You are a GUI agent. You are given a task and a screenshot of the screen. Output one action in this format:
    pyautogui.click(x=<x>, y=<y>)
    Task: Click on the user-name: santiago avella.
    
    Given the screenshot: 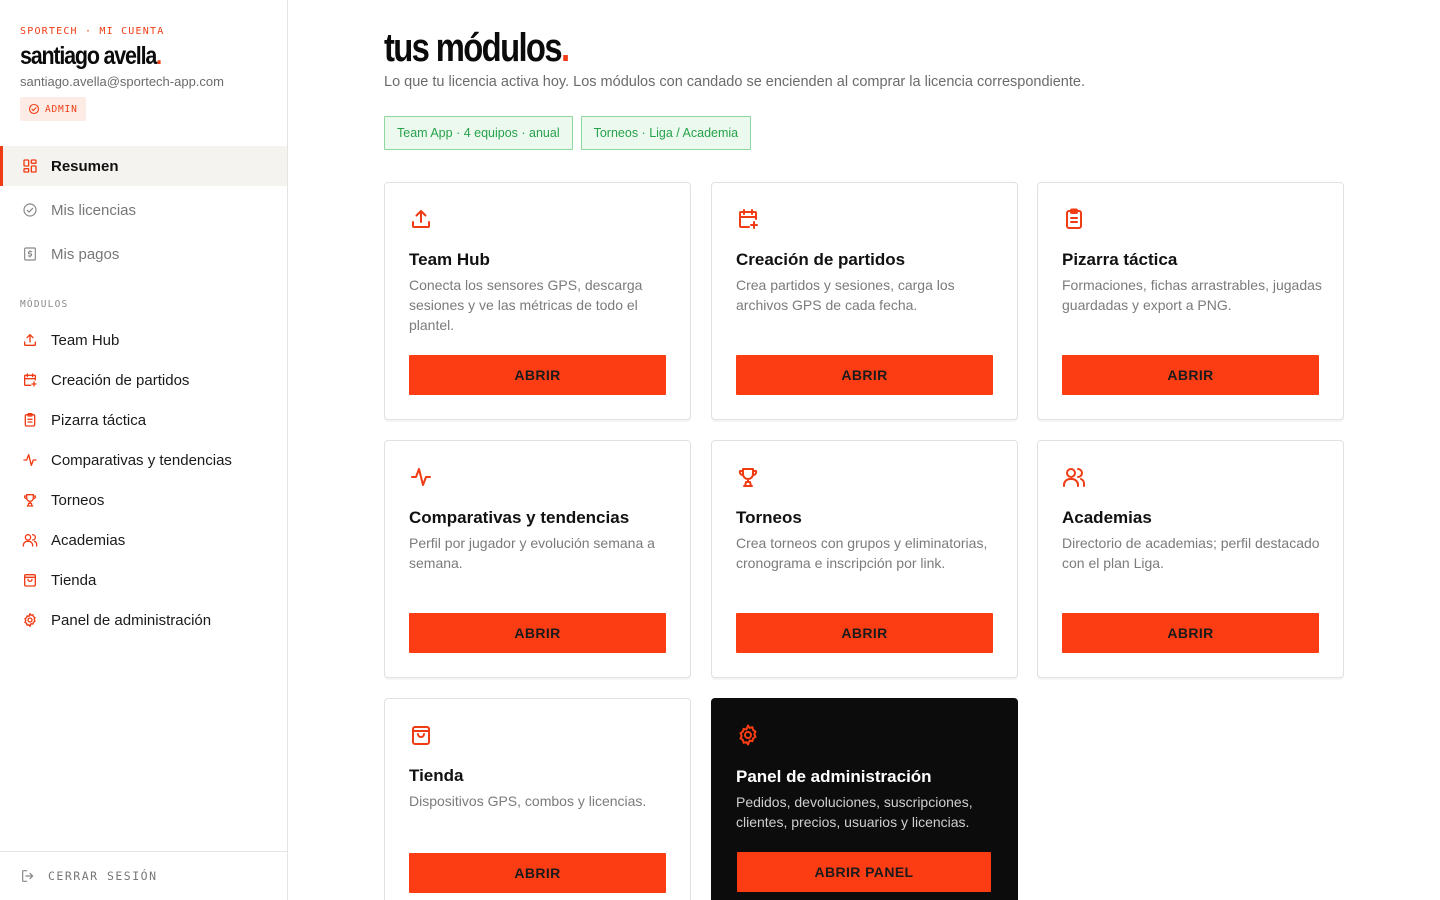 What is the action you would take?
    pyautogui.click(x=91, y=56)
    